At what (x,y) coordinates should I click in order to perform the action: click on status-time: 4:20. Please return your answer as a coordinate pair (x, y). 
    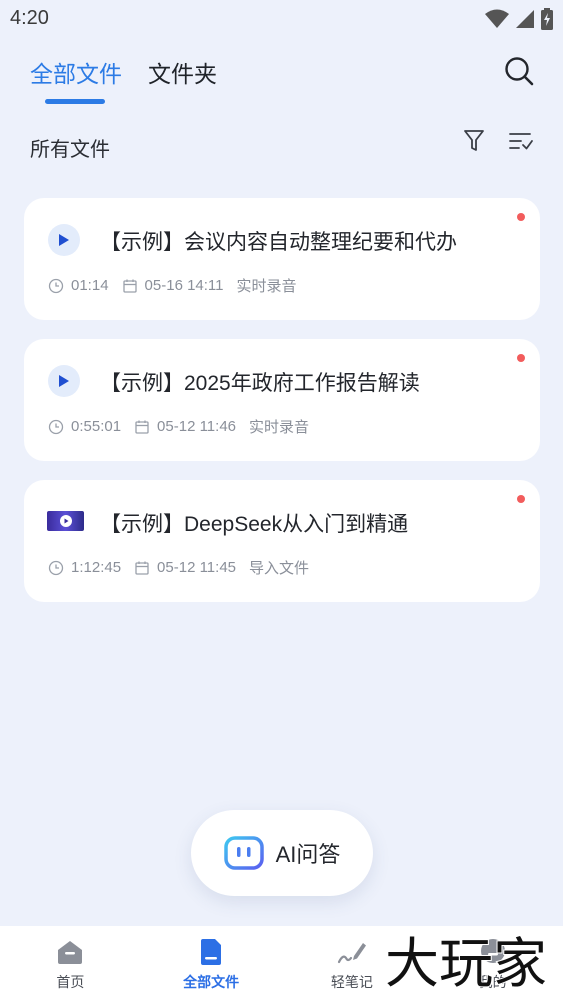
    Looking at the image, I should click on (29, 18).